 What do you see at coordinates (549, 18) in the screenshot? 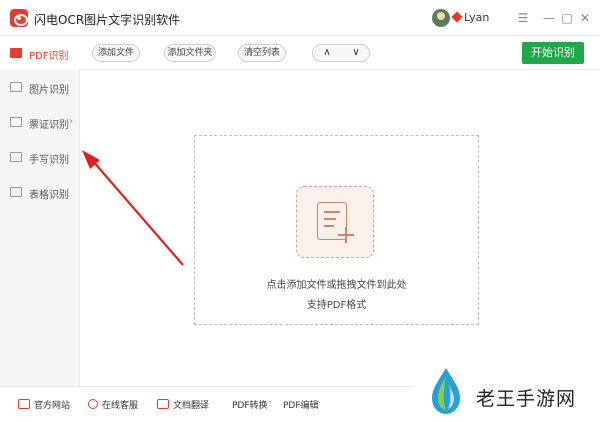
I see `minimize-button: —` at bounding box center [549, 18].